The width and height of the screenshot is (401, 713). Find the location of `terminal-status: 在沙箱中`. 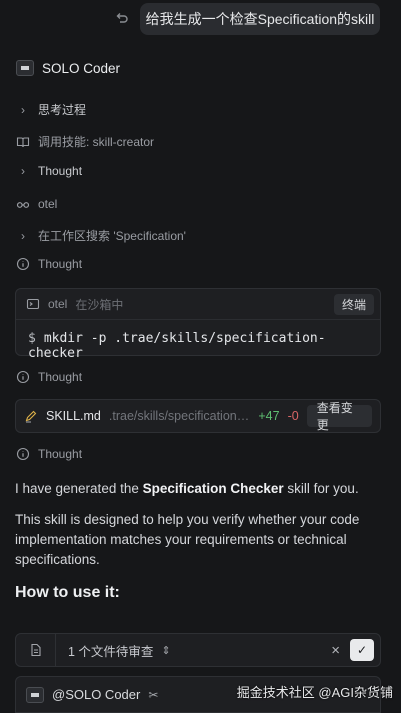

terminal-status: 在沙箱中 is located at coordinates (99, 304).